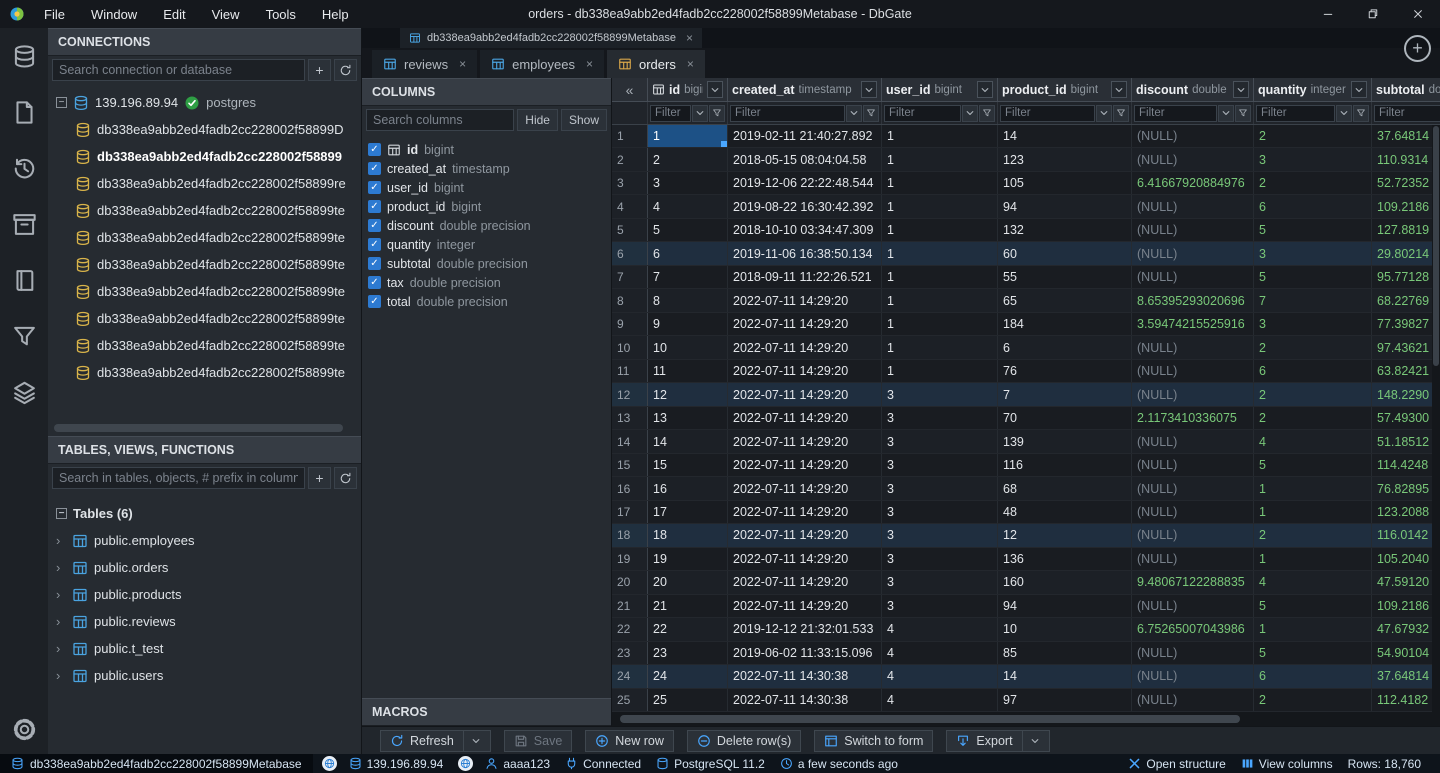 The width and height of the screenshot is (1440, 773). What do you see at coordinates (630, 183) in the screenshot?
I see `row-number: 3` at bounding box center [630, 183].